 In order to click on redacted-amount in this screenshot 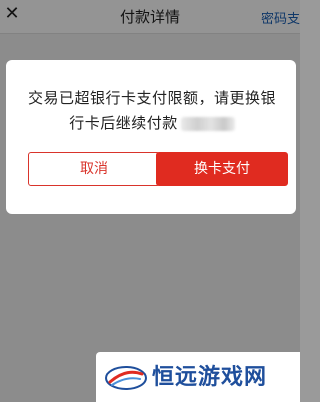, I will do `click(207, 123)`.